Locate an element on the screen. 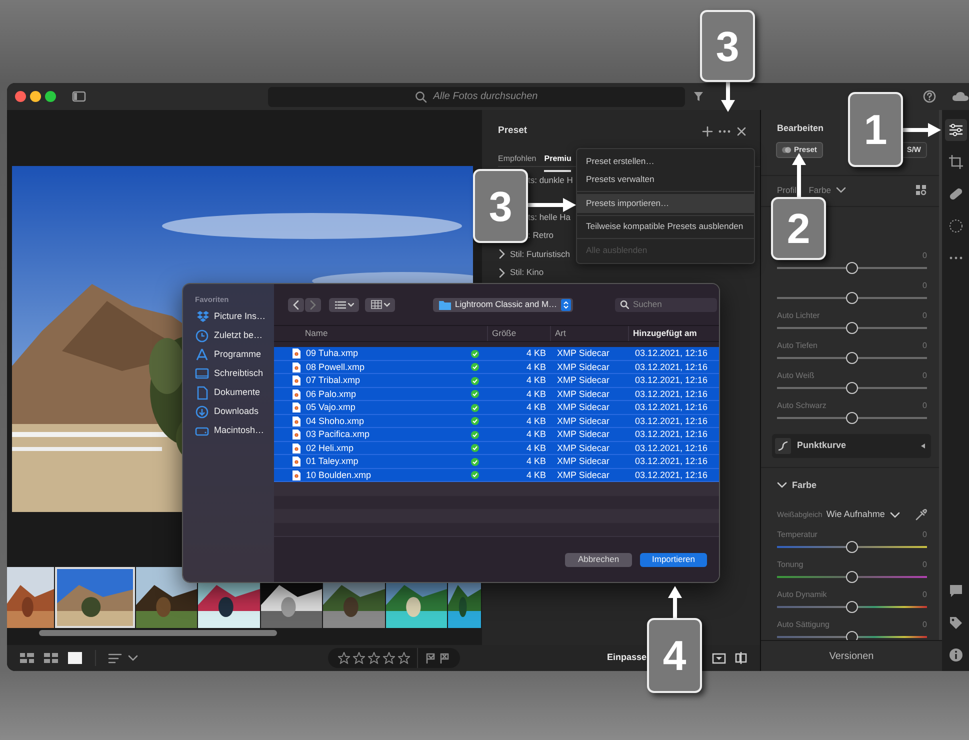  tag-icon is located at coordinates (955, 623).